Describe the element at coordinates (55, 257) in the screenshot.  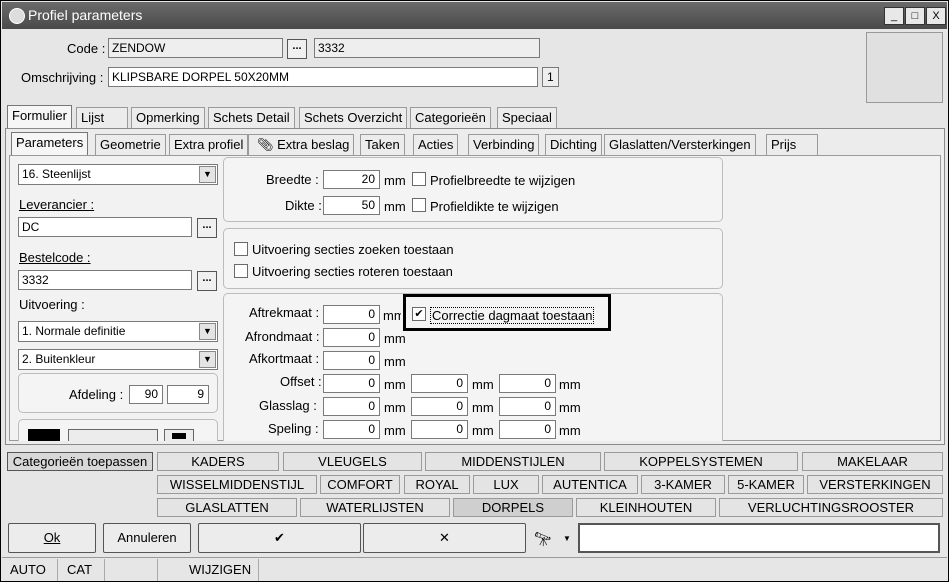
I see `bestelcode-label: Bestelcode :` at that location.